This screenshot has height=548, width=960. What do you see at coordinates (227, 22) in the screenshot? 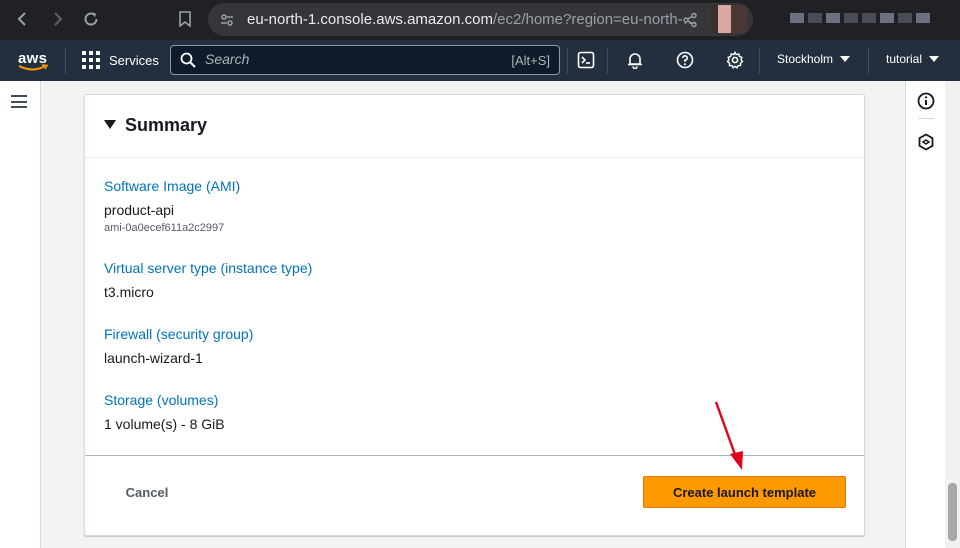
I see `site-info-icon` at bounding box center [227, 22].